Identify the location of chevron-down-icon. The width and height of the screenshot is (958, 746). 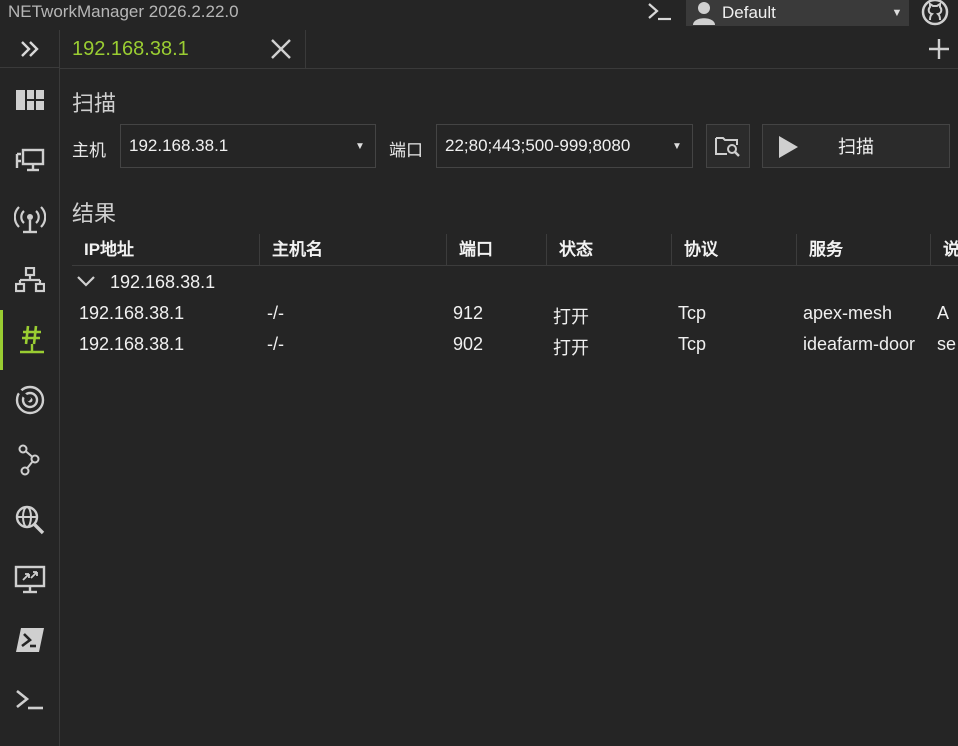
(86, 281).